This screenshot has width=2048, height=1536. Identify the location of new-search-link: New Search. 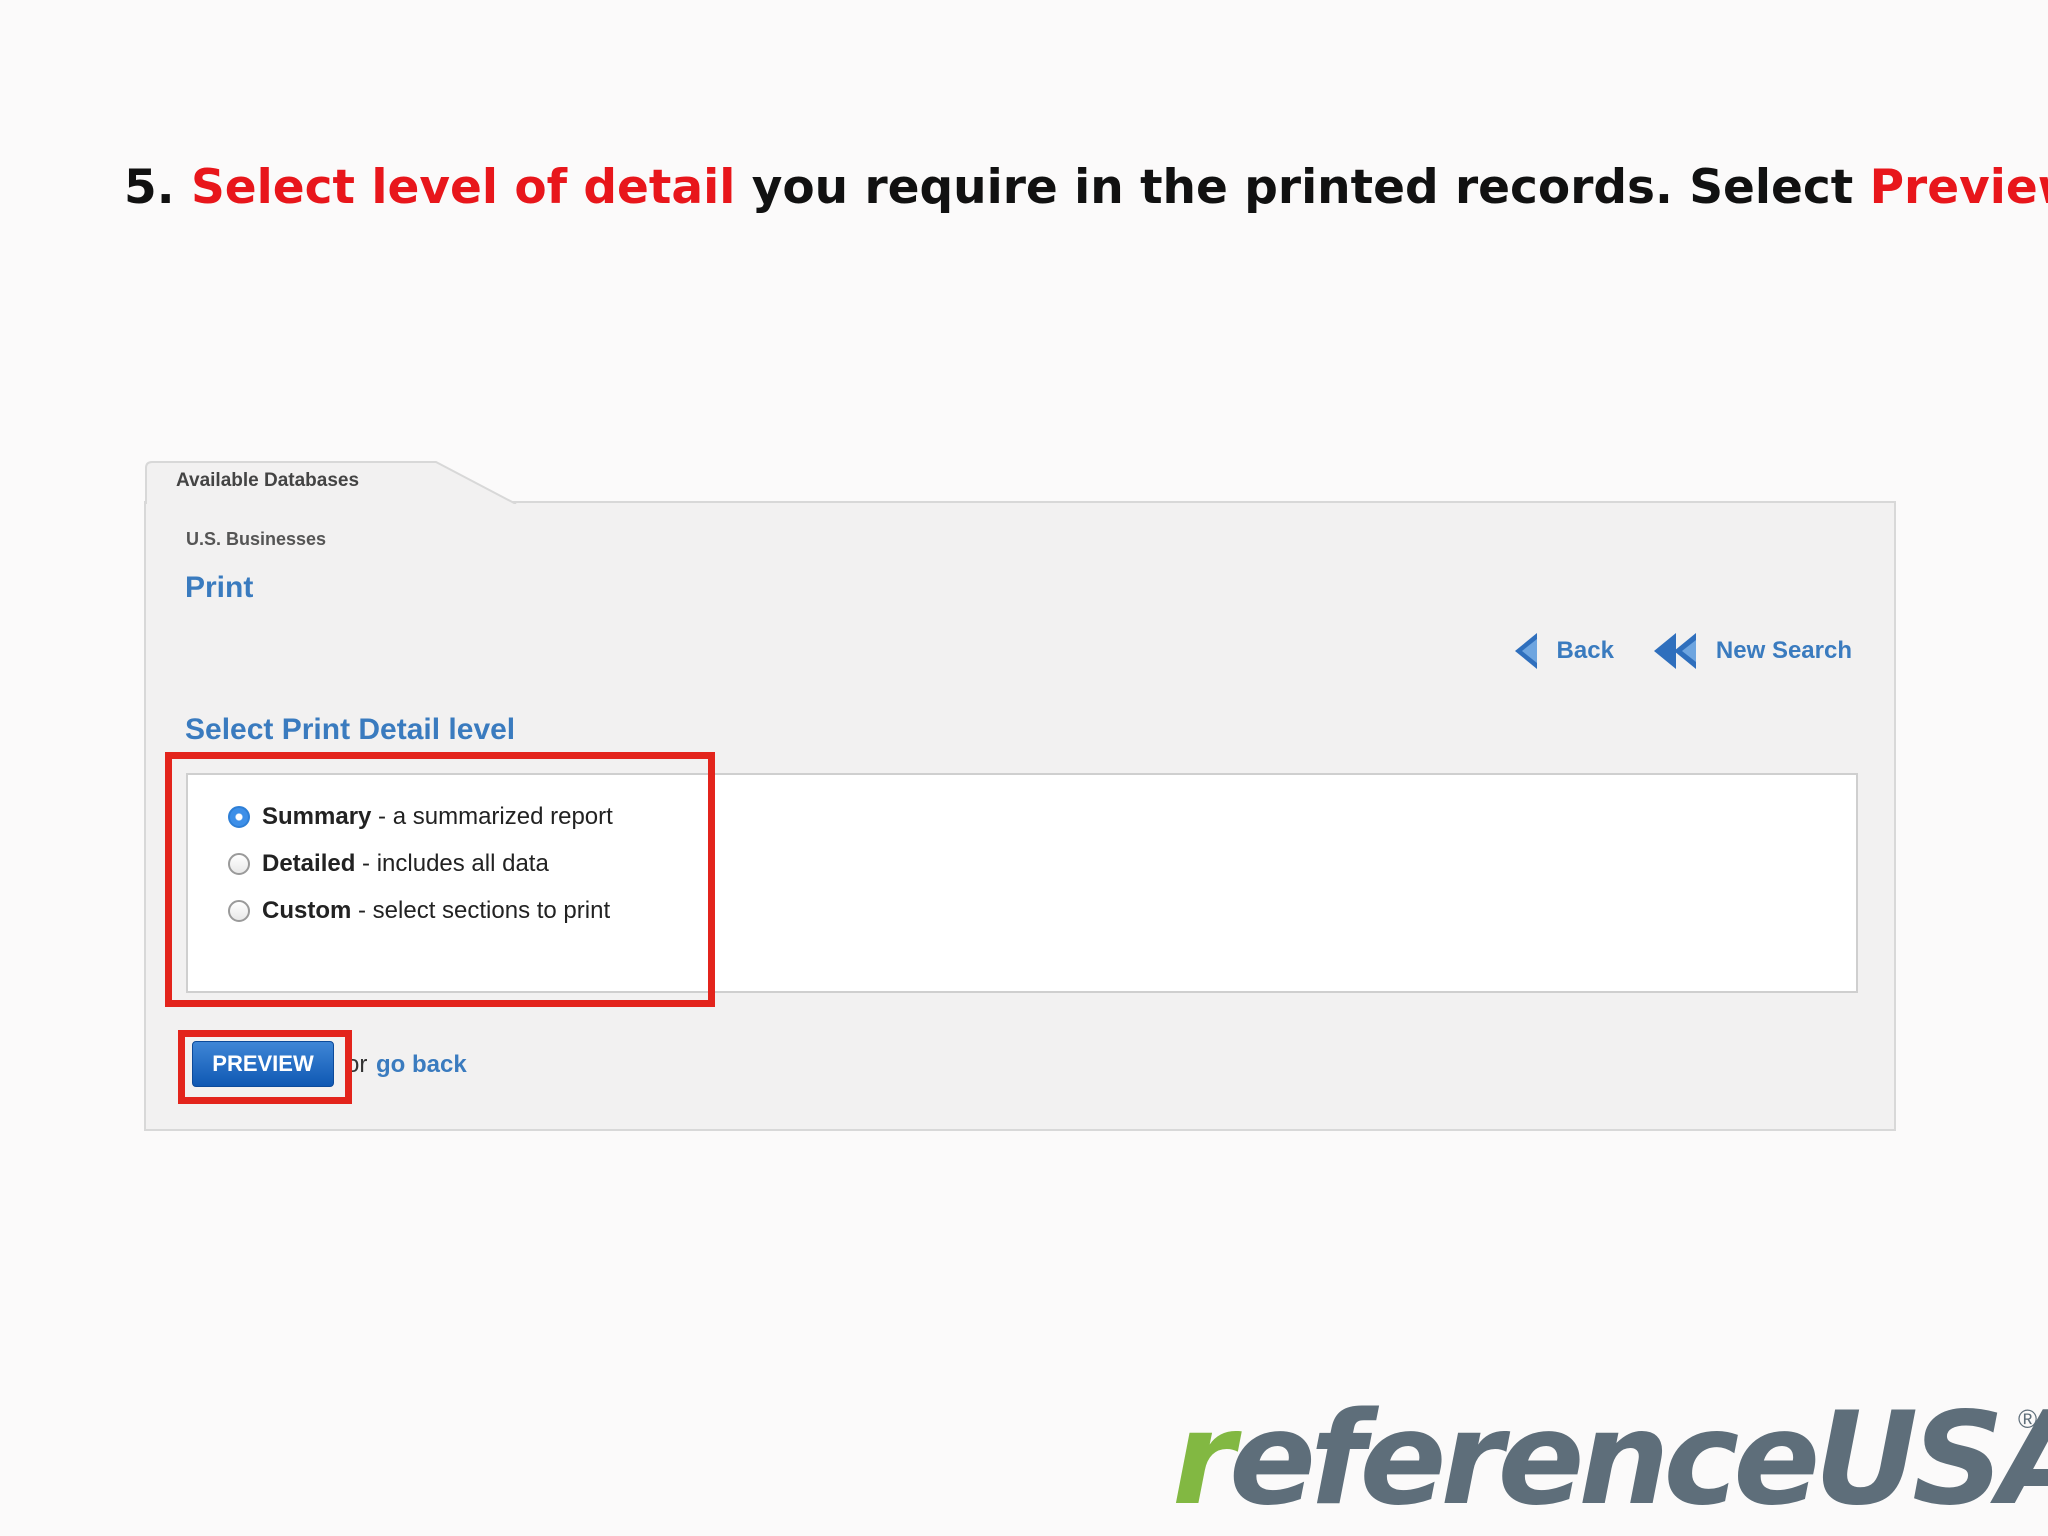
(1752, 651).